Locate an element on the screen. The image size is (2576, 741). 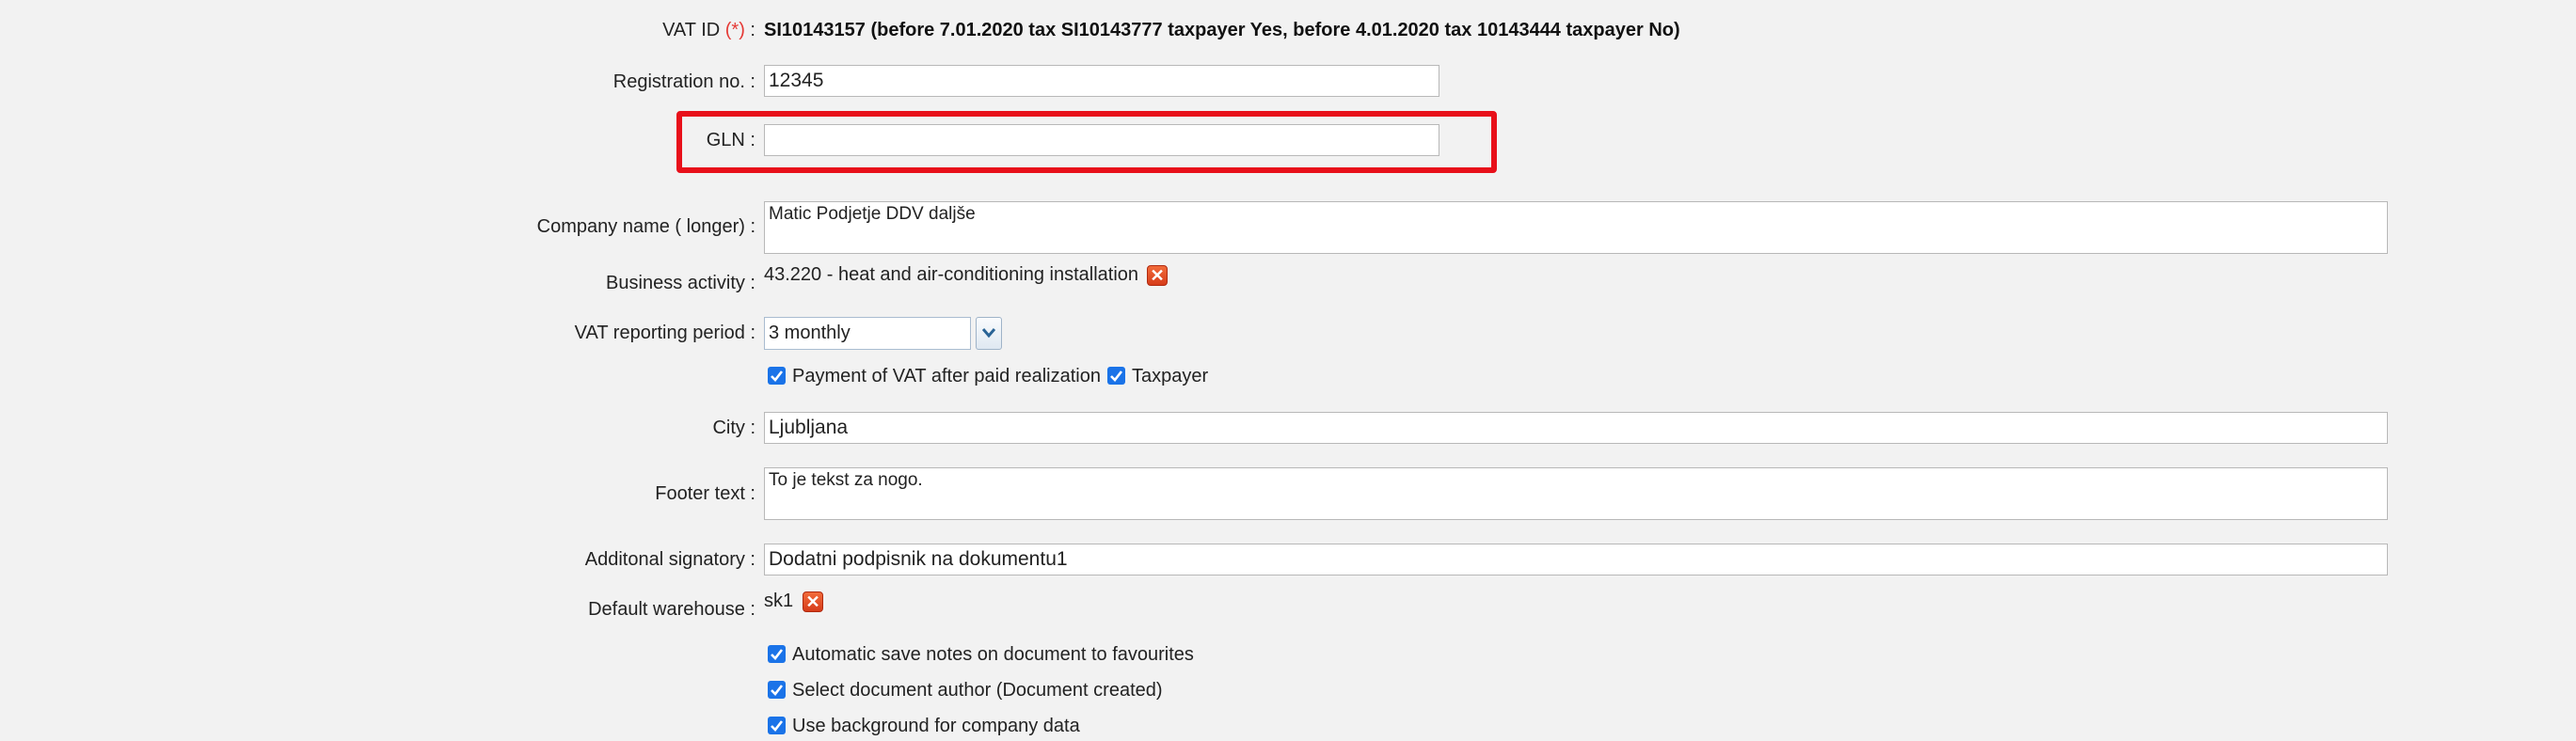
default-warehouse-remove-icon: ✕ is located at coordinates (813, 601).